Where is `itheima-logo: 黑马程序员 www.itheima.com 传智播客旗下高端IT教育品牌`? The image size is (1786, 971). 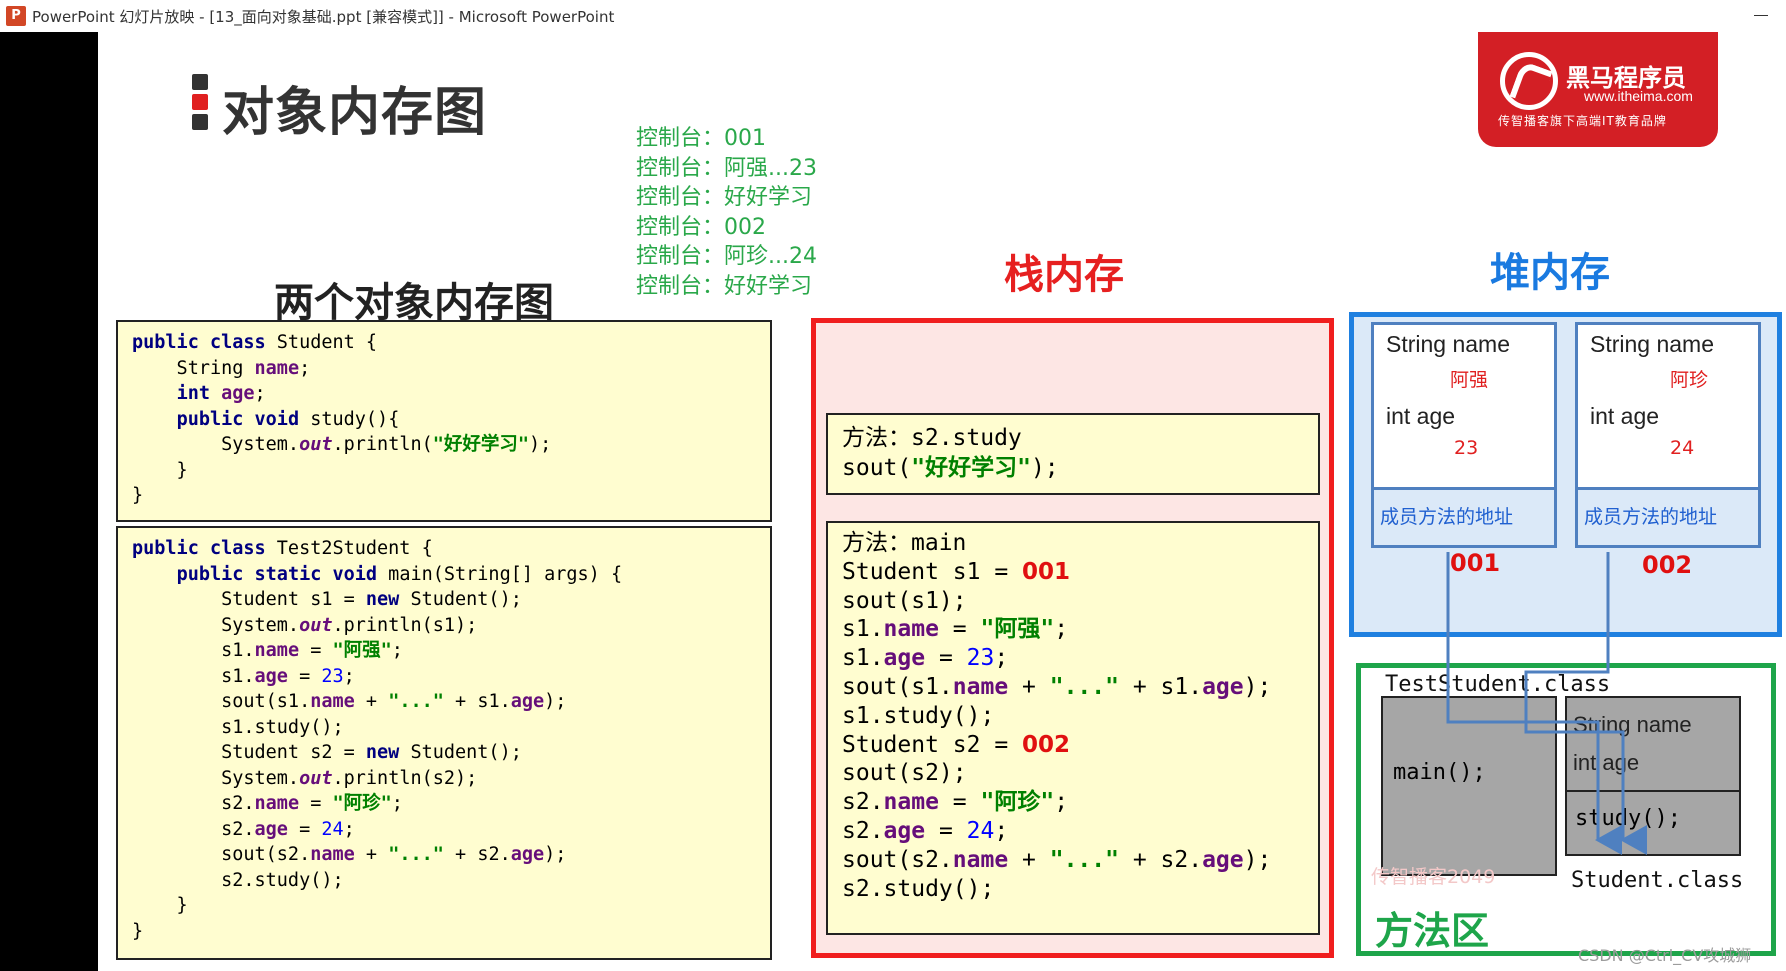 itheima-logo: 黑马程序员 www.itheima.com 传智播客旗下高端IT教育品牌 is located at coordinates (1598, 89).